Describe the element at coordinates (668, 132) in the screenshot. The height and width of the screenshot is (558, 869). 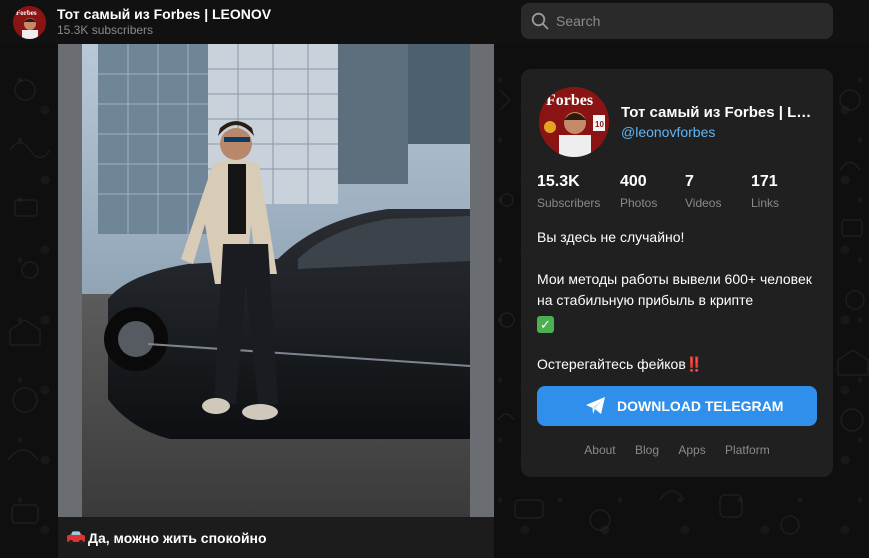
I see `channel-handle-link: @leonovforbes` at that location.